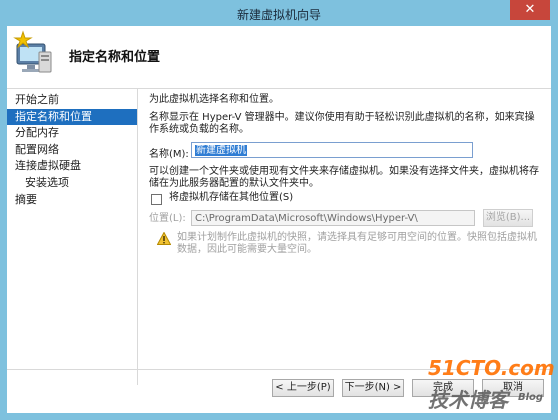 The image size is (558, 420). What do you see at coordinates (72, 150) in the screenshot?
I see `nav-item-configure-networking: 配置网络` at bounding box center [72, 150].